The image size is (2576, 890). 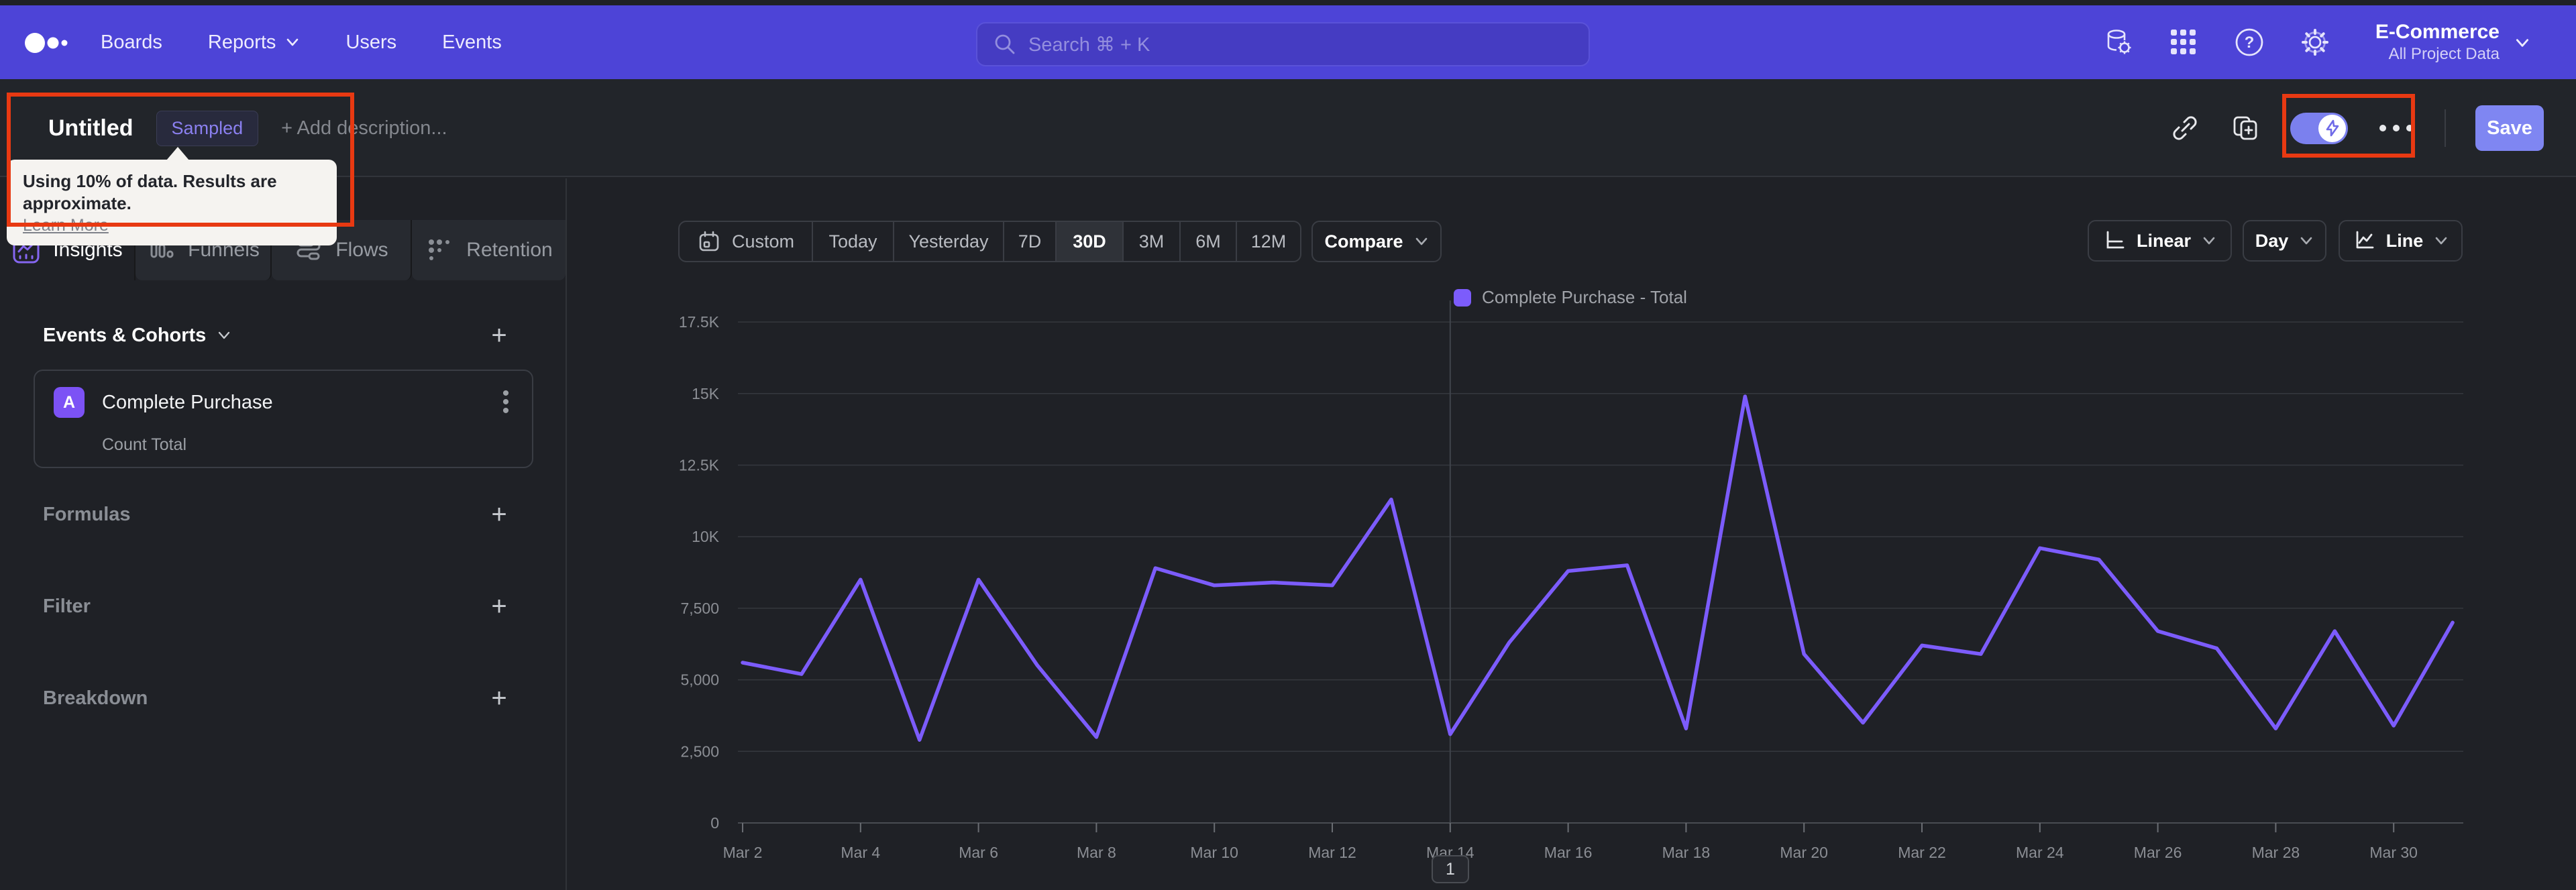 I want to click on annotation-badge: 1, so click(x=1450, y=869).